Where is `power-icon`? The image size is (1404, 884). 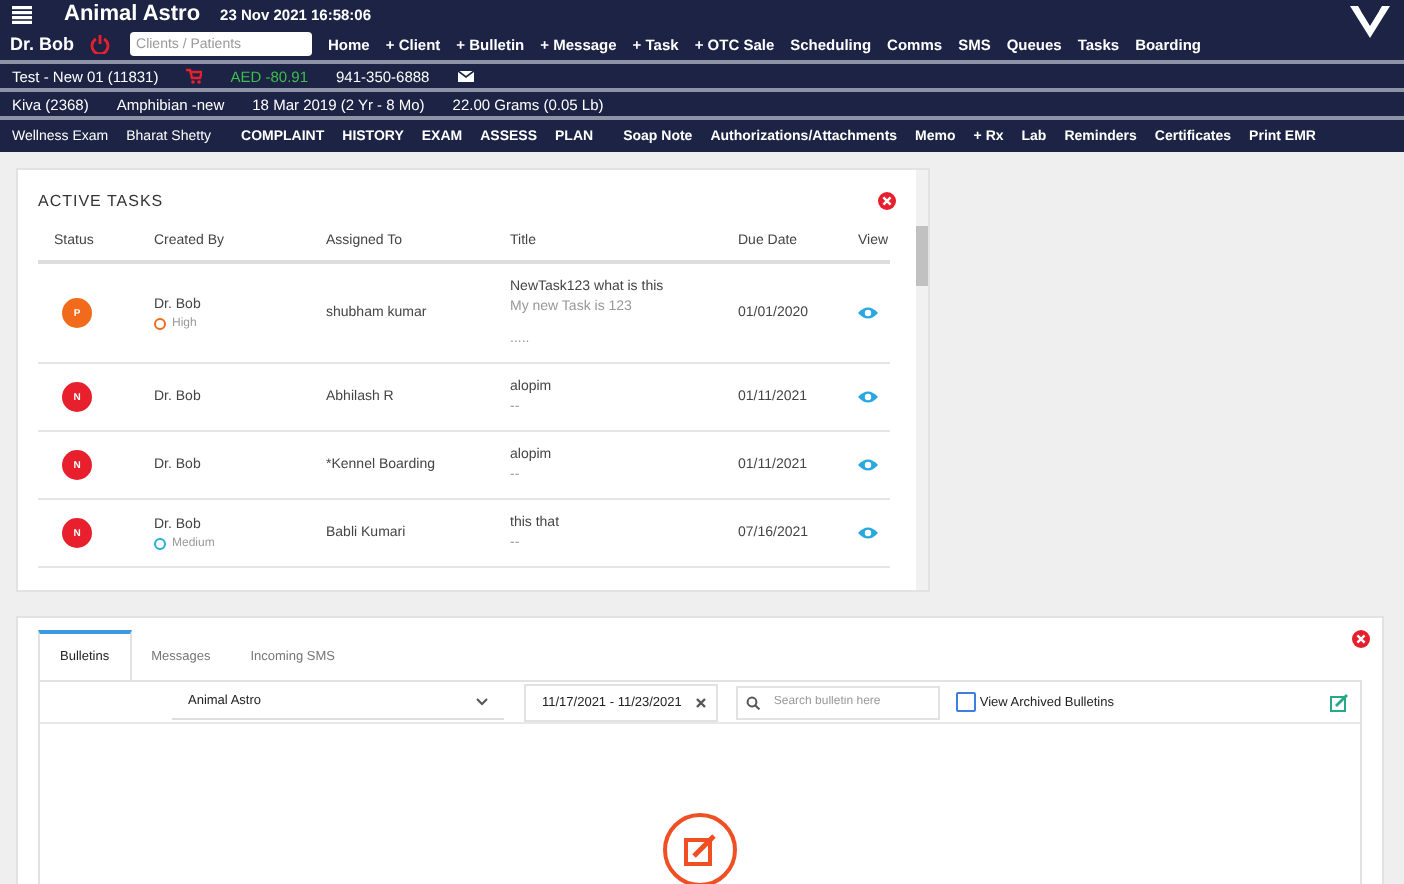
power-icon is located at coordinates (100, 44).